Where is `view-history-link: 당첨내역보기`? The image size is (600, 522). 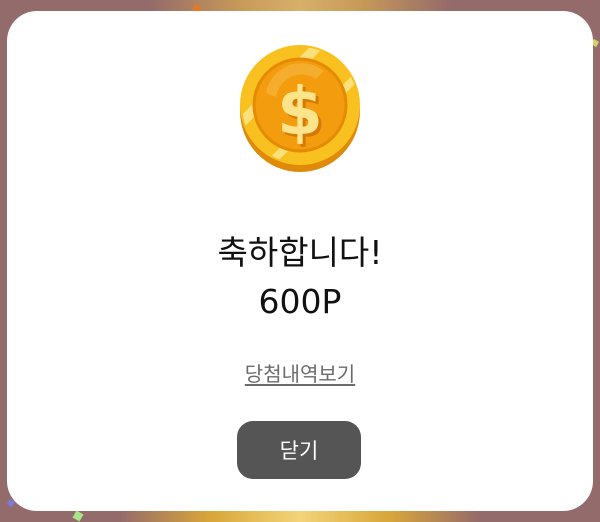
view-history-link: 당첨내역보기 is located at coordinates (300, 374).